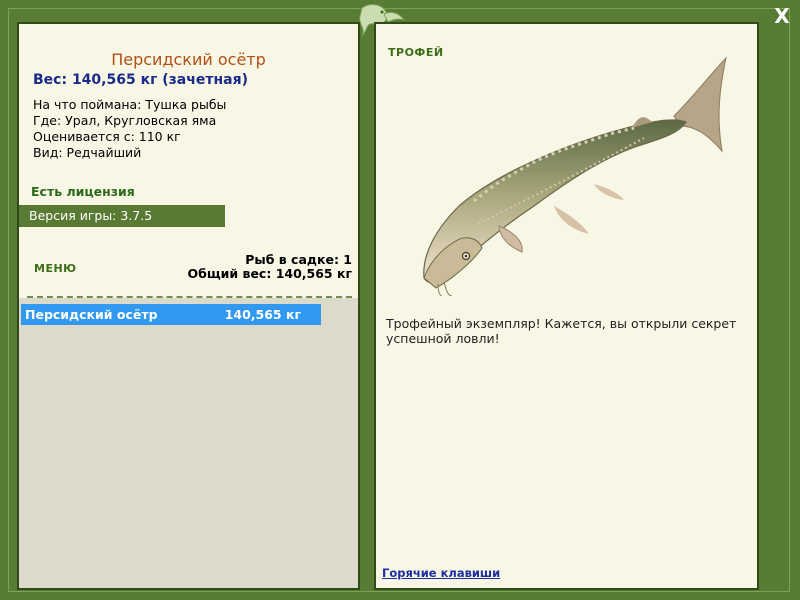  What do you see at coordinates (87, 152) in the screenshot?
I see `rarity-info: Вид: Редчайший` at bounding box center [87, 152].